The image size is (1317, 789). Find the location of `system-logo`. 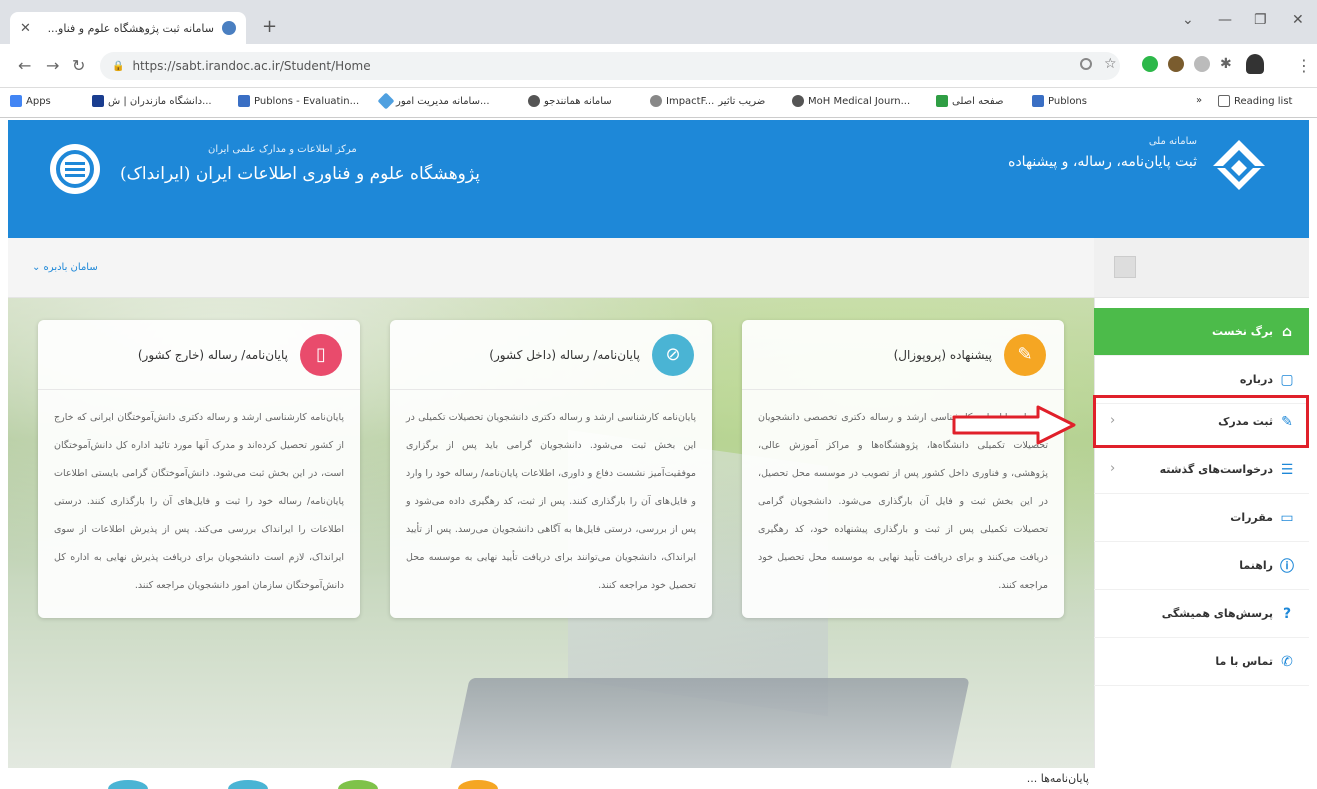

system-logo is located at coordinates (1239, 168).